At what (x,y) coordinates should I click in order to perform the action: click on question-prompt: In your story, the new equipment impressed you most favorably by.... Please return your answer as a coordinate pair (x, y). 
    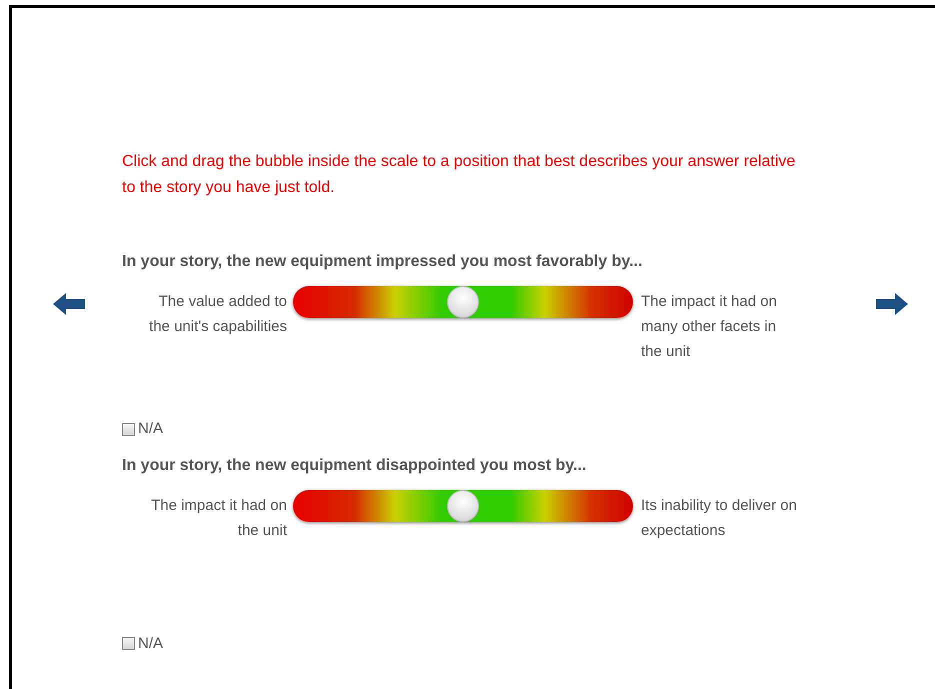
    Looking at the image, I should click on (383, 262).